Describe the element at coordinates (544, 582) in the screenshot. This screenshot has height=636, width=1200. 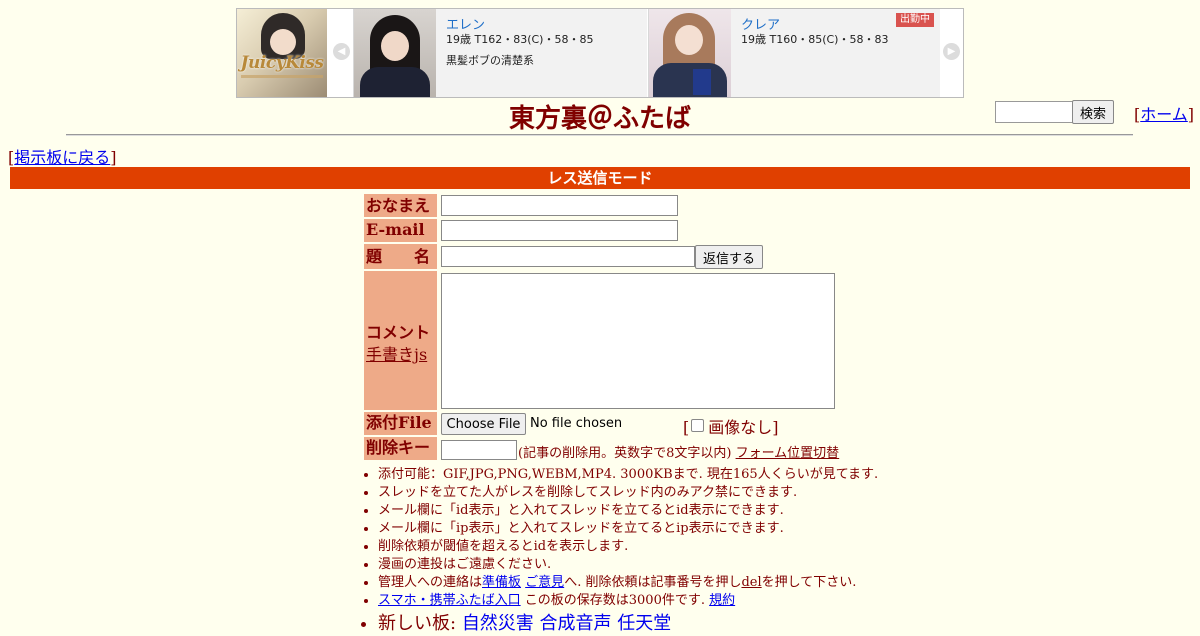
I see `feedback-link: ご意見` at that location.